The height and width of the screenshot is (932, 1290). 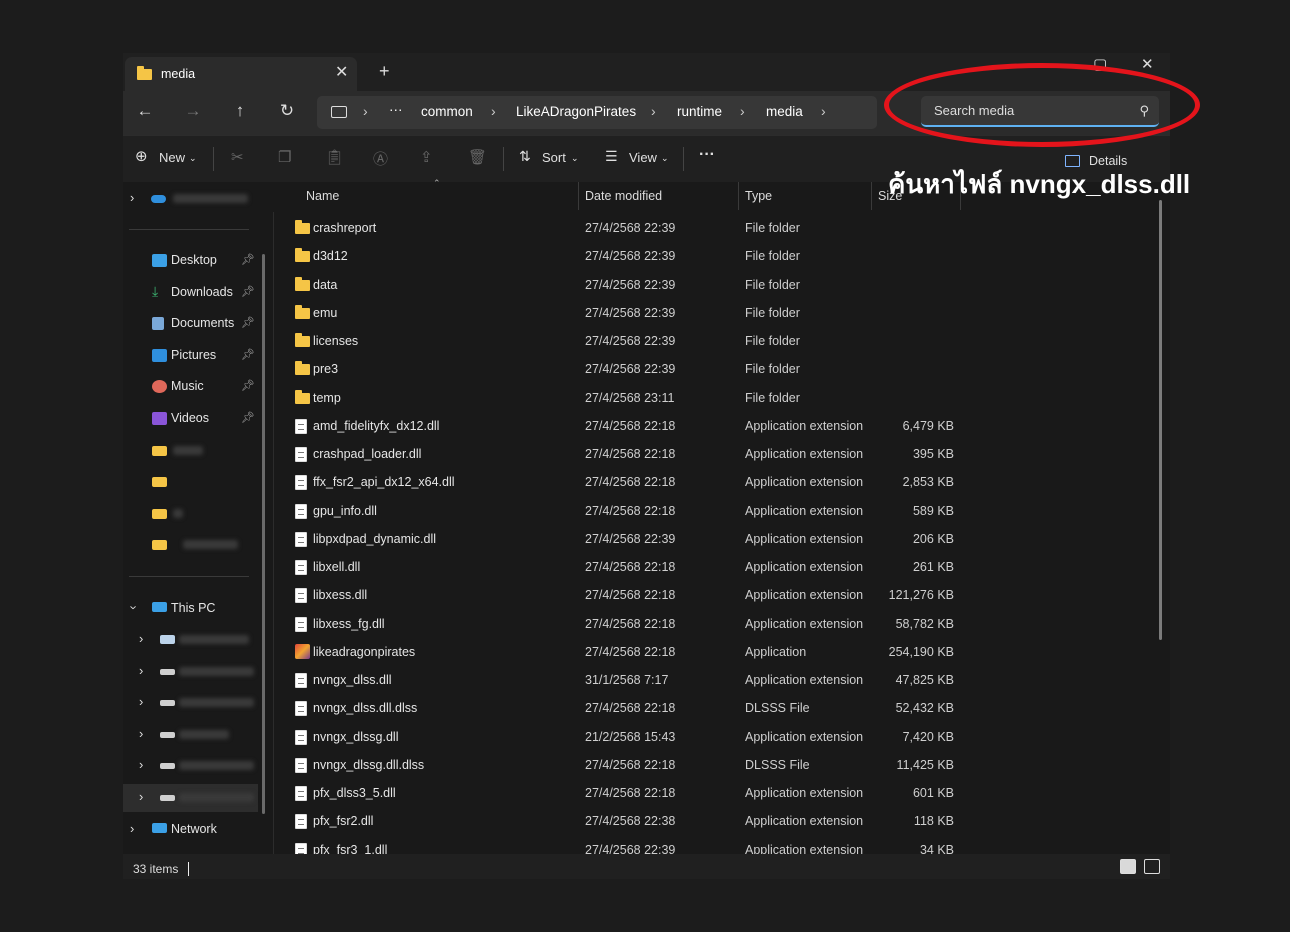 I want to click on file-row: d3d12 27/4/2568 22:39 File folder, so click(x=633, y=256).